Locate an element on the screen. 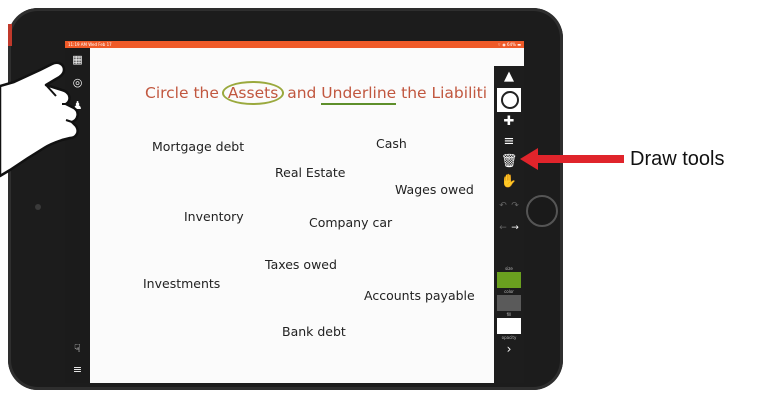  hamburger-menu-icon: ≡ is located at coordinates (77, 369).